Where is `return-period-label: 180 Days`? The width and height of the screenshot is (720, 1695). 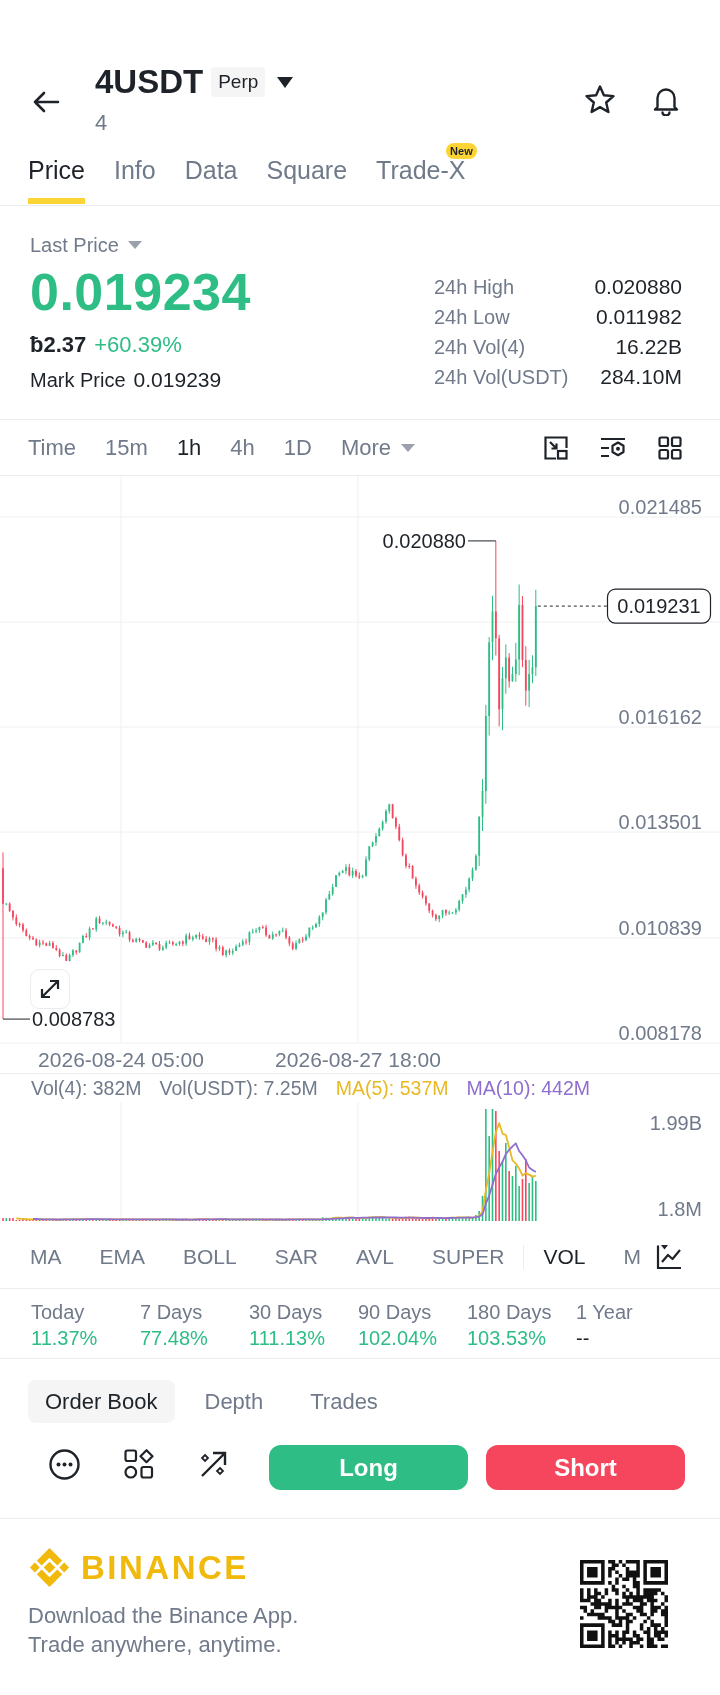 return-period-label: 180 Days is located at coordinates (509, 1312).